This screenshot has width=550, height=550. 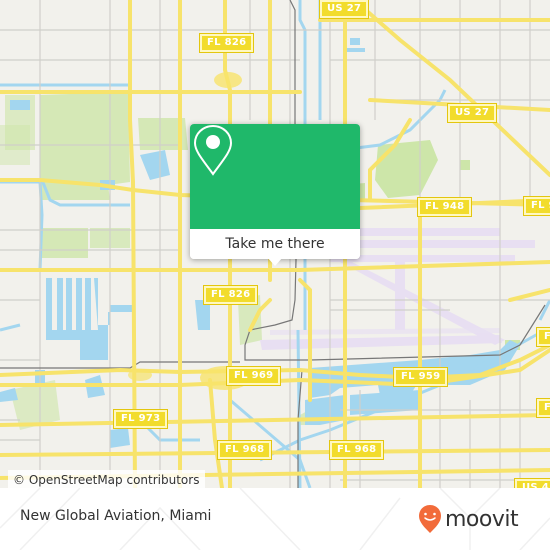 I want to click on road-label-fl968-b: FL 968, so click(x=356, y=450).